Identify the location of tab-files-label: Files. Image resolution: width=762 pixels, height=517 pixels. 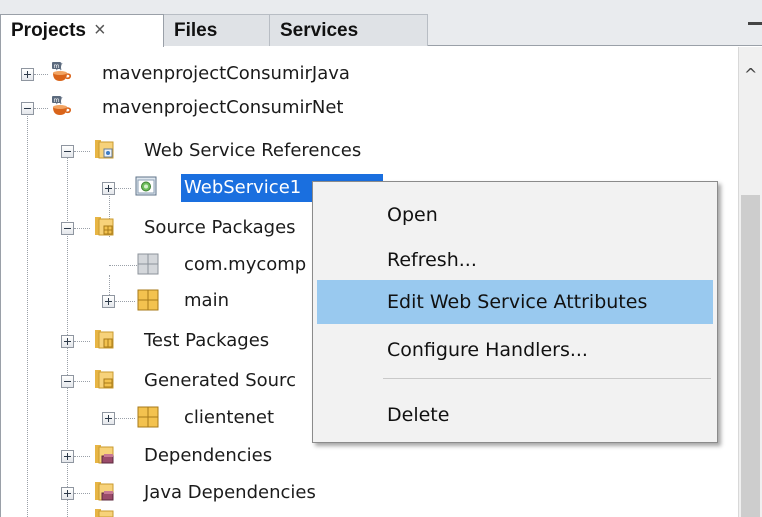
(196, 30).